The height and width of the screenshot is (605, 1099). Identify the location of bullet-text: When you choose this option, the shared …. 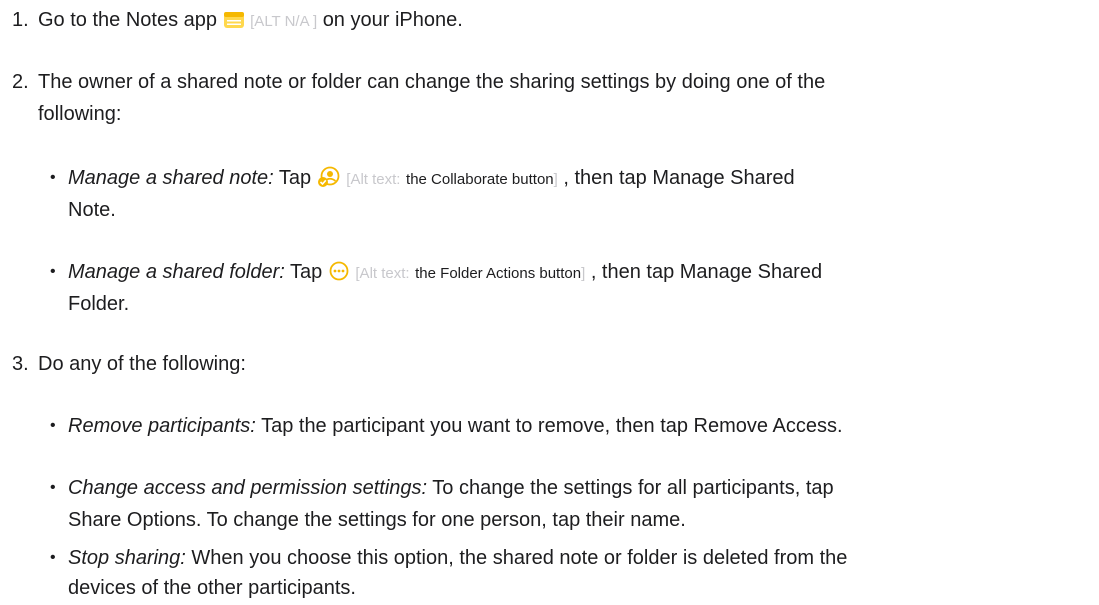
(519, 558).